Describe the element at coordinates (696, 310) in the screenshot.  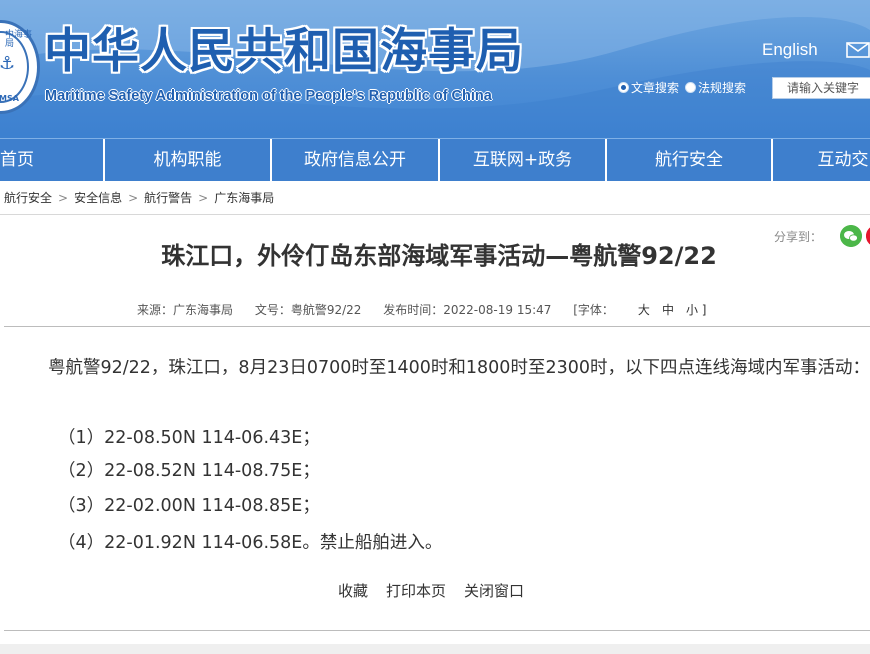
I see `font-small-link: 小 ]` at that location.